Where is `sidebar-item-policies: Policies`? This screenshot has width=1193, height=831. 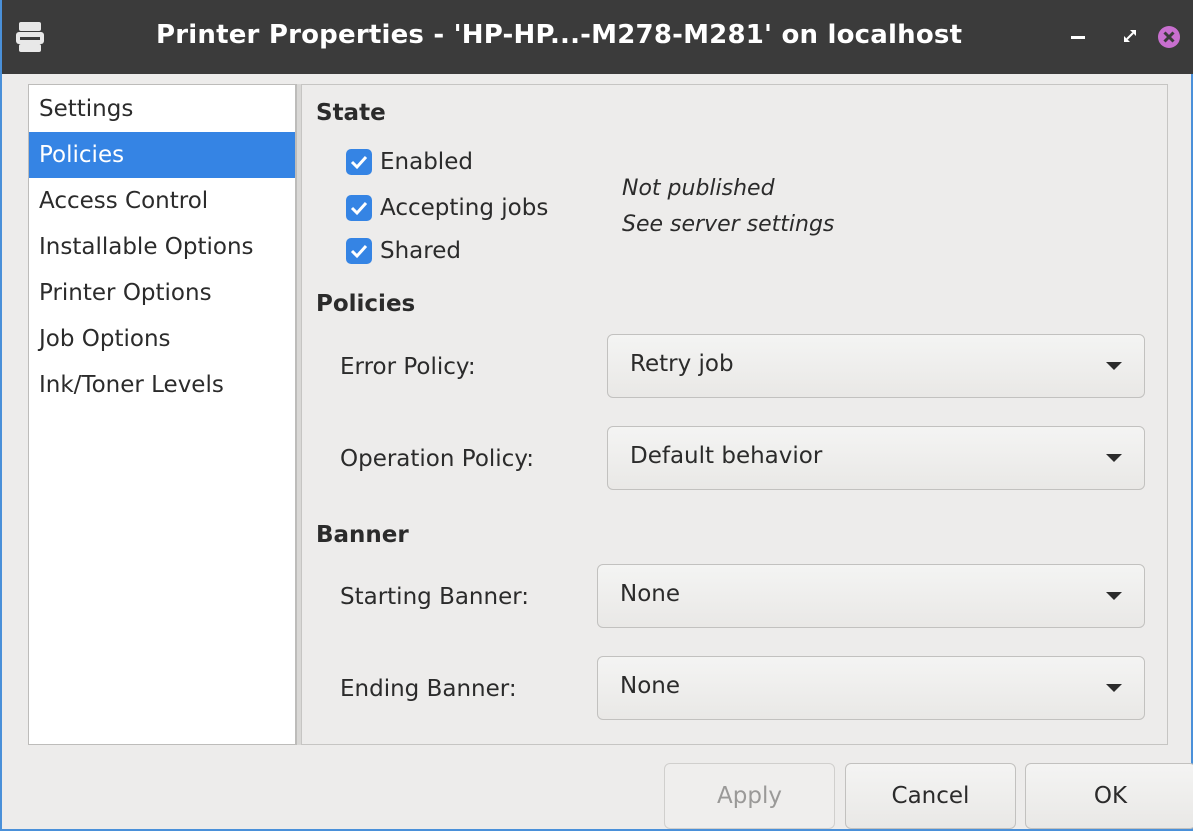
sidebar-item-policies: Policies is located at coordinates (162, 155).